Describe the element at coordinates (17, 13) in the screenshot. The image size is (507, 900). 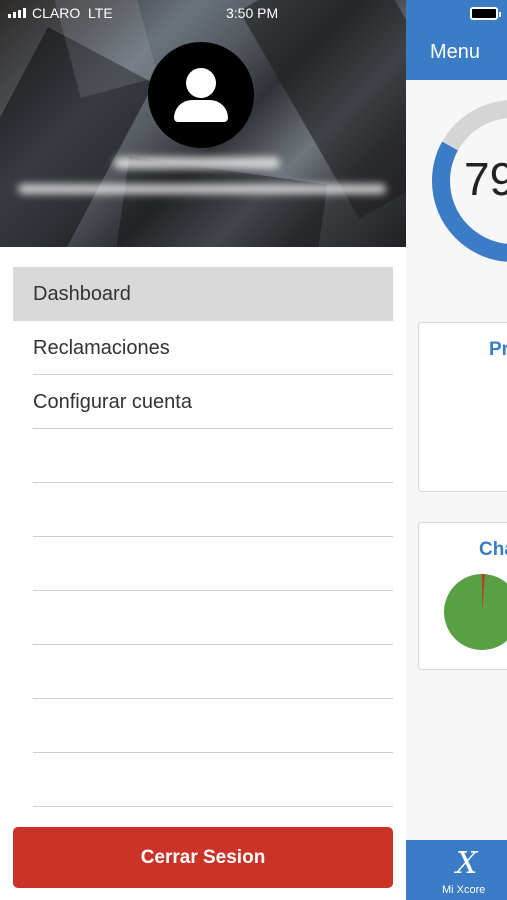
I see `signal-icon` at that location.